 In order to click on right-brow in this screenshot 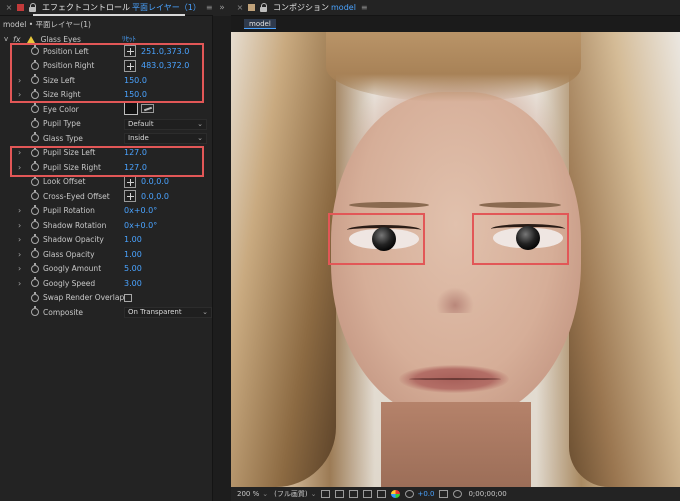, I will do `click(520, 205)`.